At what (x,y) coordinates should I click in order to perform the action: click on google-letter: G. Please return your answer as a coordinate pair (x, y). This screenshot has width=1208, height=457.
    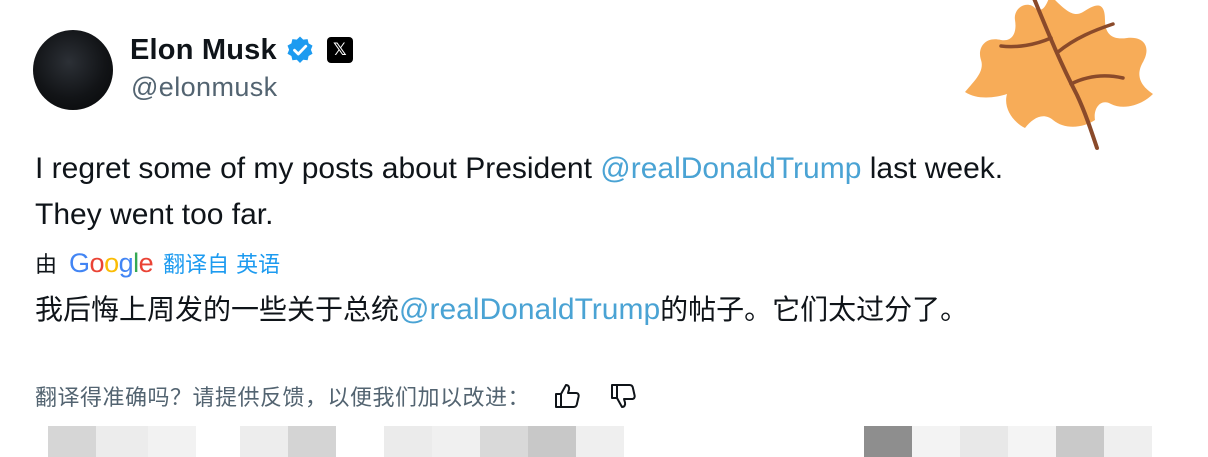
    Looking at the image, I should click on (79, 262).